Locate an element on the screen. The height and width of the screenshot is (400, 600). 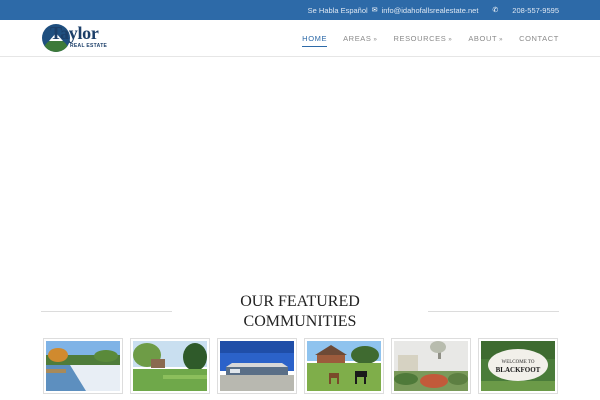
river-falls-image is located at coordinates (83, 366).